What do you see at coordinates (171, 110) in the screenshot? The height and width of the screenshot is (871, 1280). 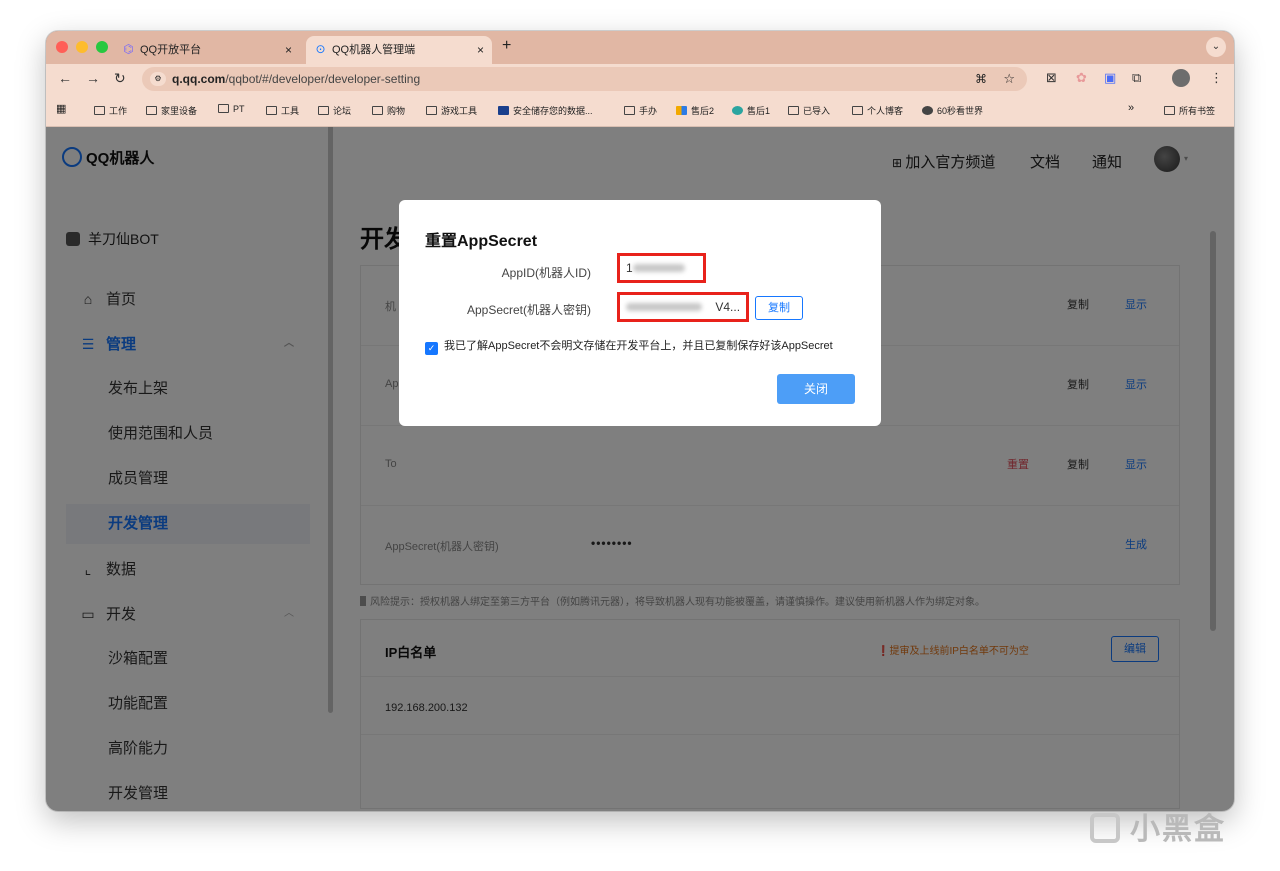 I see `bookmark-folder: 家里设备` at bounding box center [171, 110].